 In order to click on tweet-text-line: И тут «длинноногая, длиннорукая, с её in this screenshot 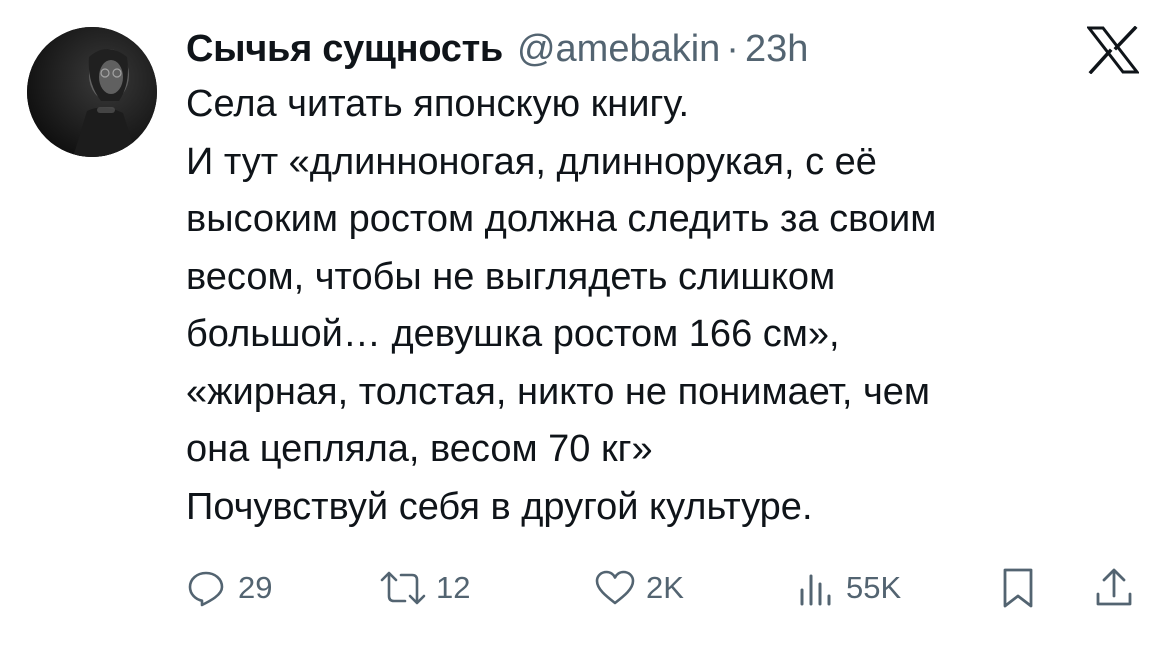, I will do `click(531, 161)`.